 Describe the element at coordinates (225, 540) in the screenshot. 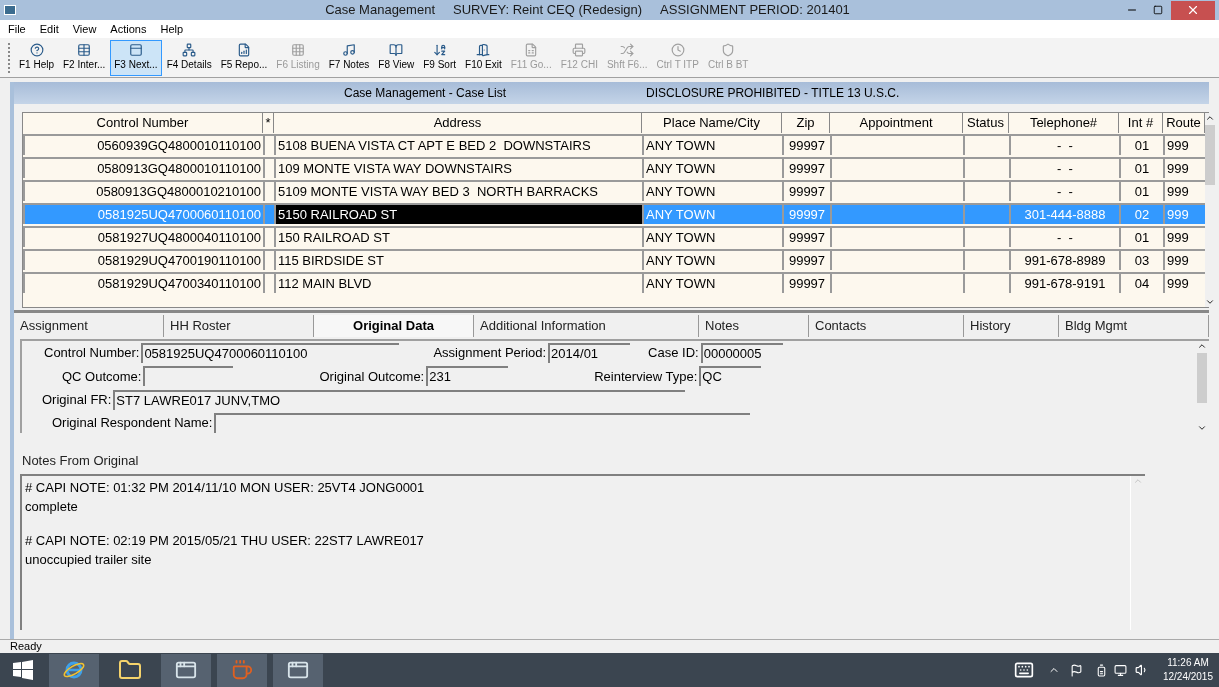

I see `note-header: # CAPI NOTE: 02:19 PM 2015/05/21 THU USER: 22ST7 LAWRE017` at that location.